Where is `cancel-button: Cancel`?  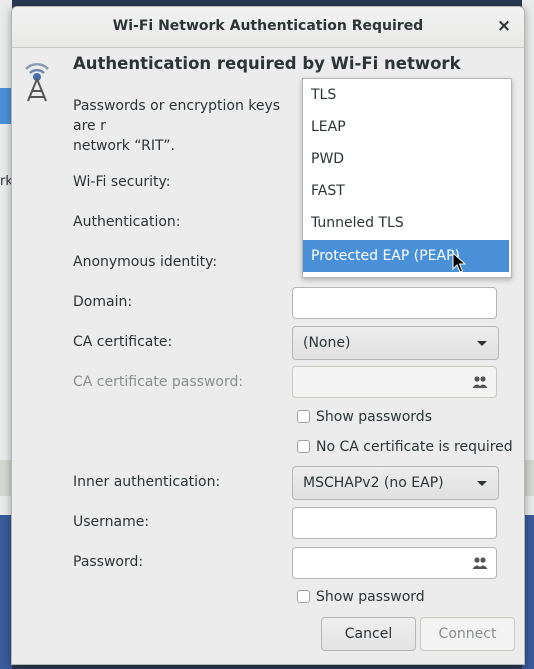 cancel-button: Cancel is located at coordinates (368, 634).